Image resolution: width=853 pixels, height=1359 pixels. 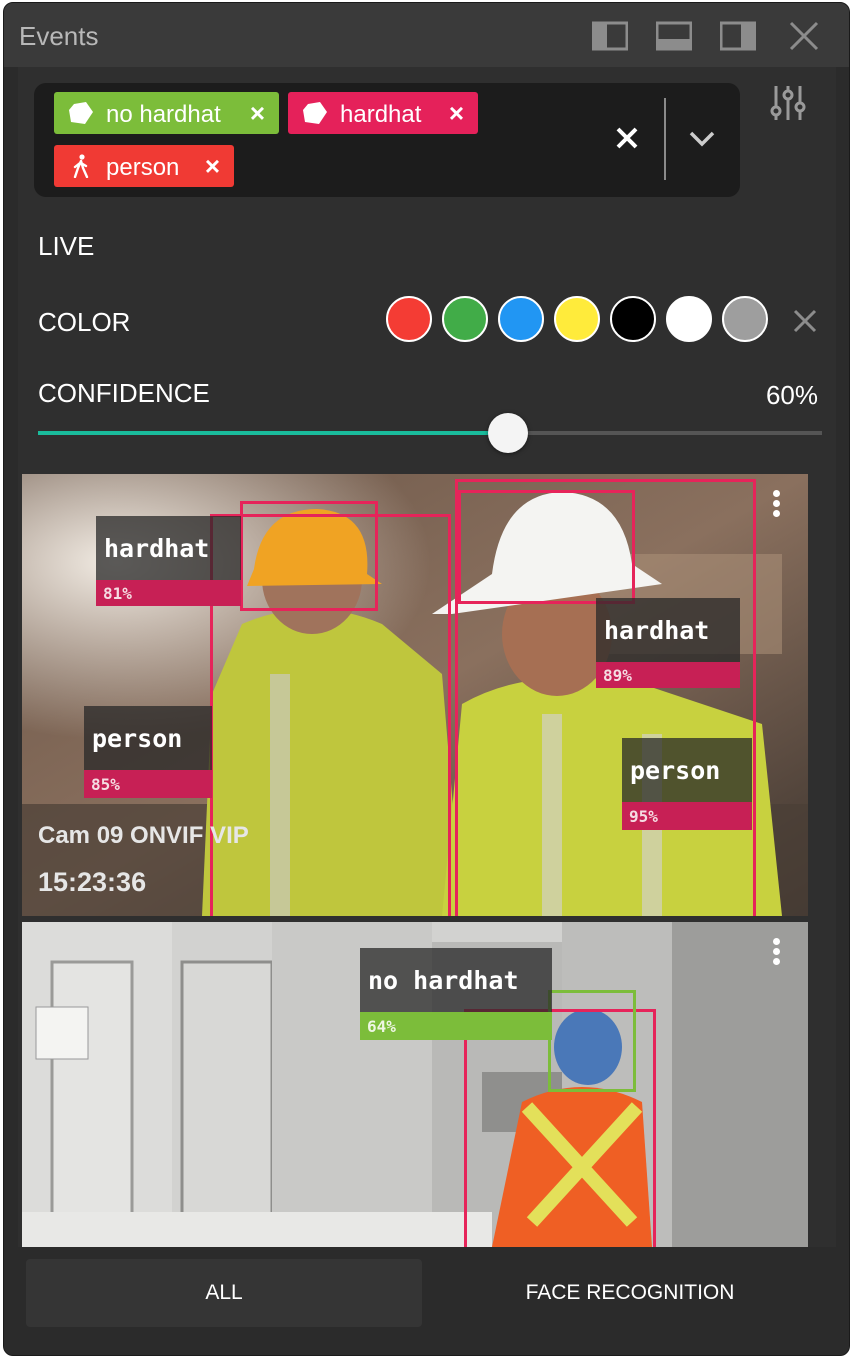 I want to click on dock-right-icon, so click(x=738, y=37).